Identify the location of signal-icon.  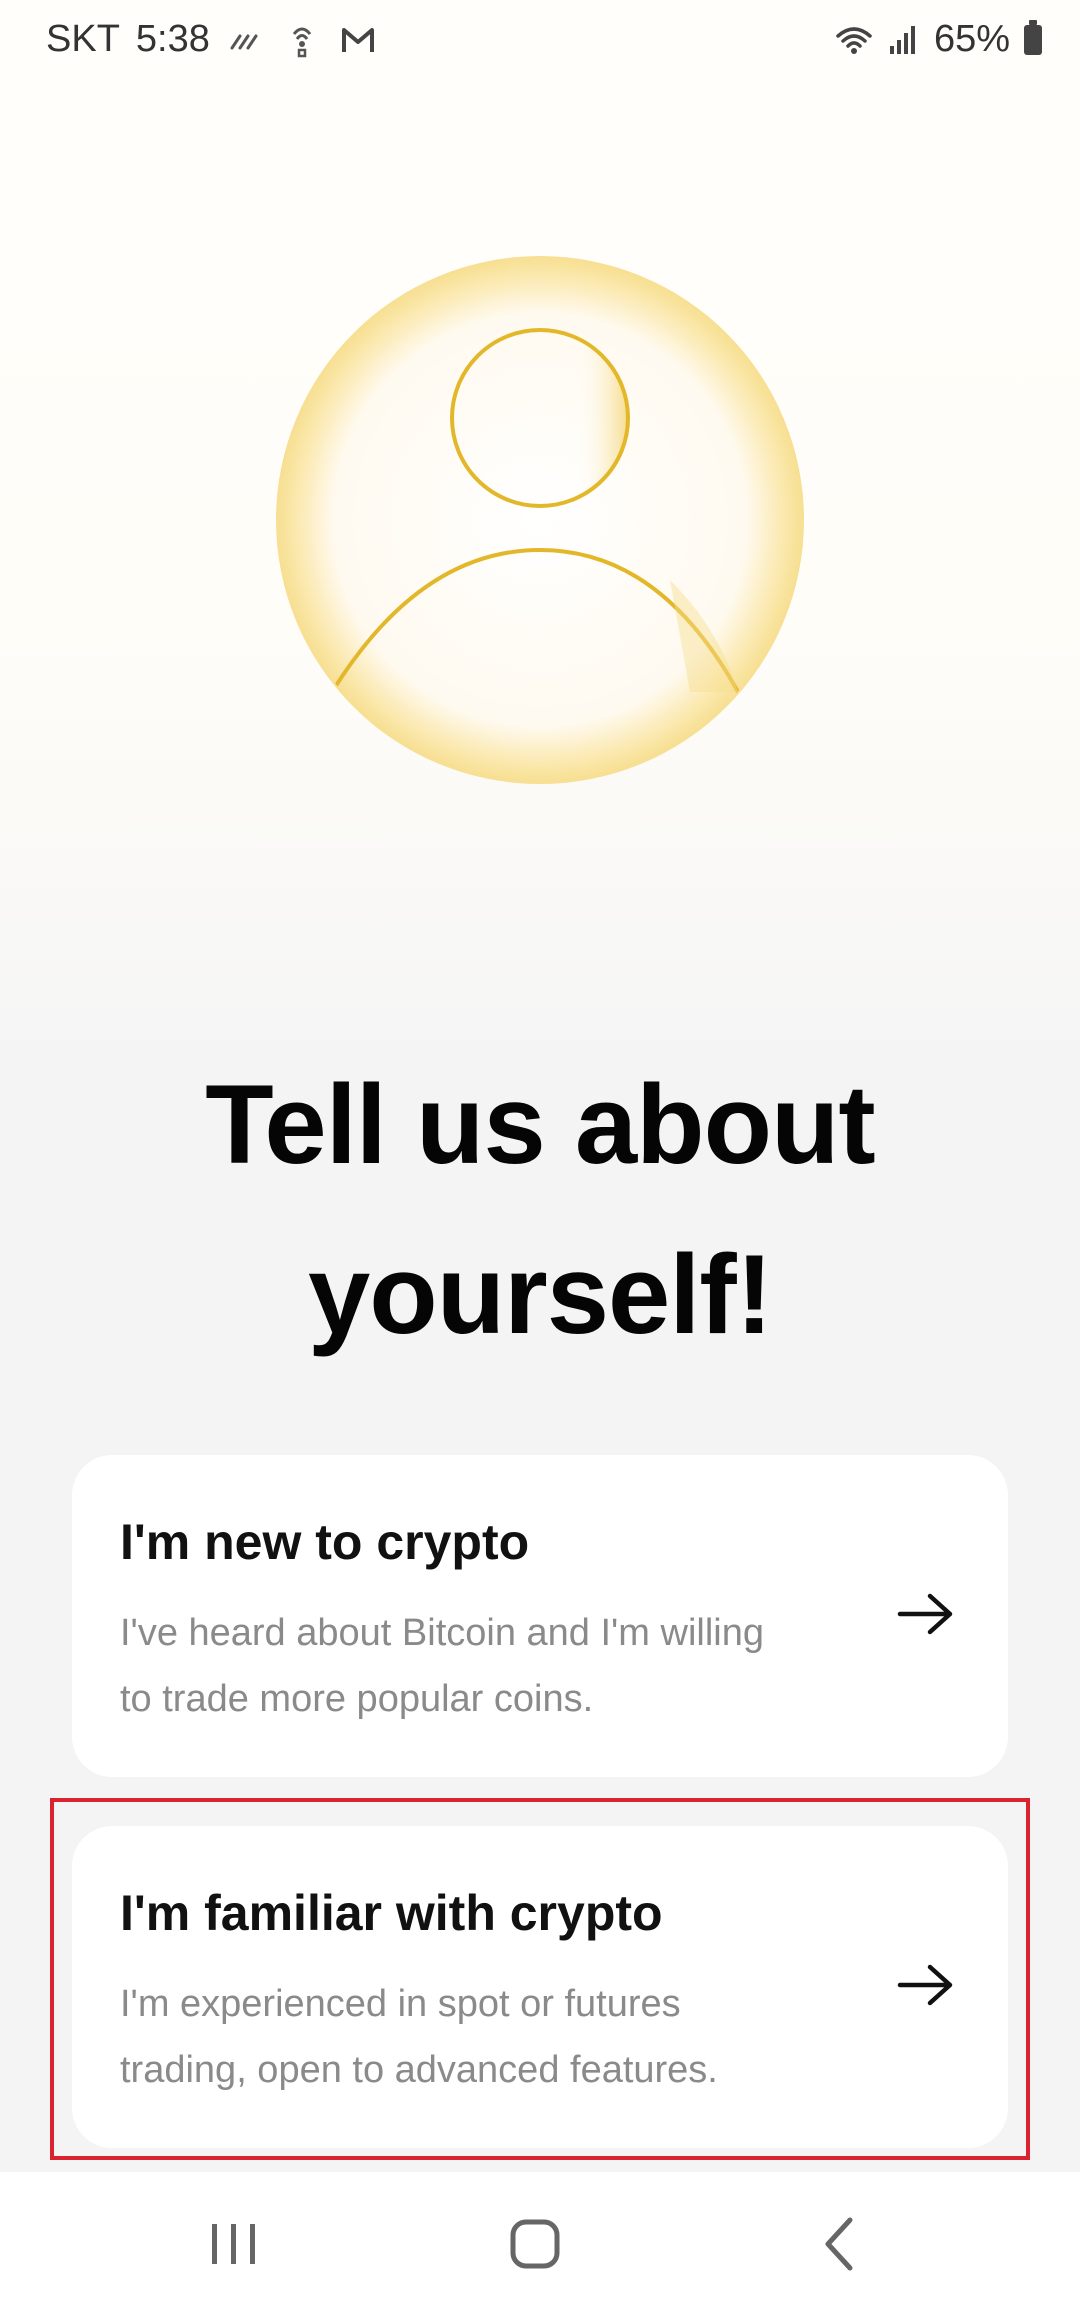
(902, 39).